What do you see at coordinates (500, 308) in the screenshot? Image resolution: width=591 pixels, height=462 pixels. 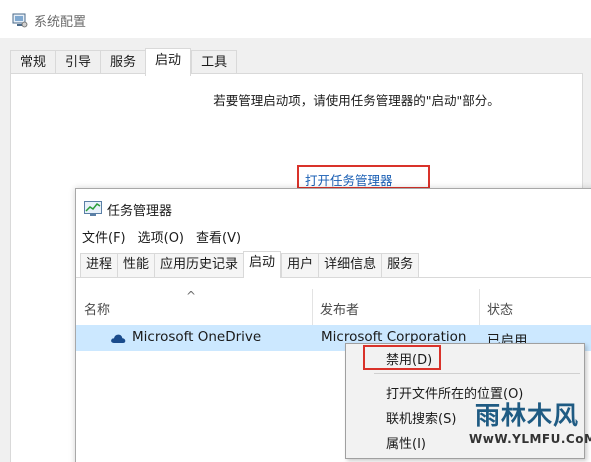 I see `column-status: 状态` at bounding box center [500, 308].